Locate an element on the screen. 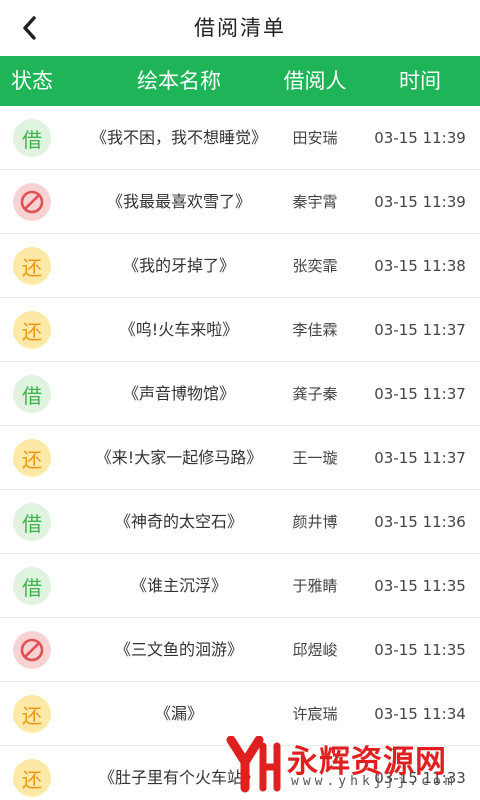  column-status: 状态 is located at coordinates (32, 81).